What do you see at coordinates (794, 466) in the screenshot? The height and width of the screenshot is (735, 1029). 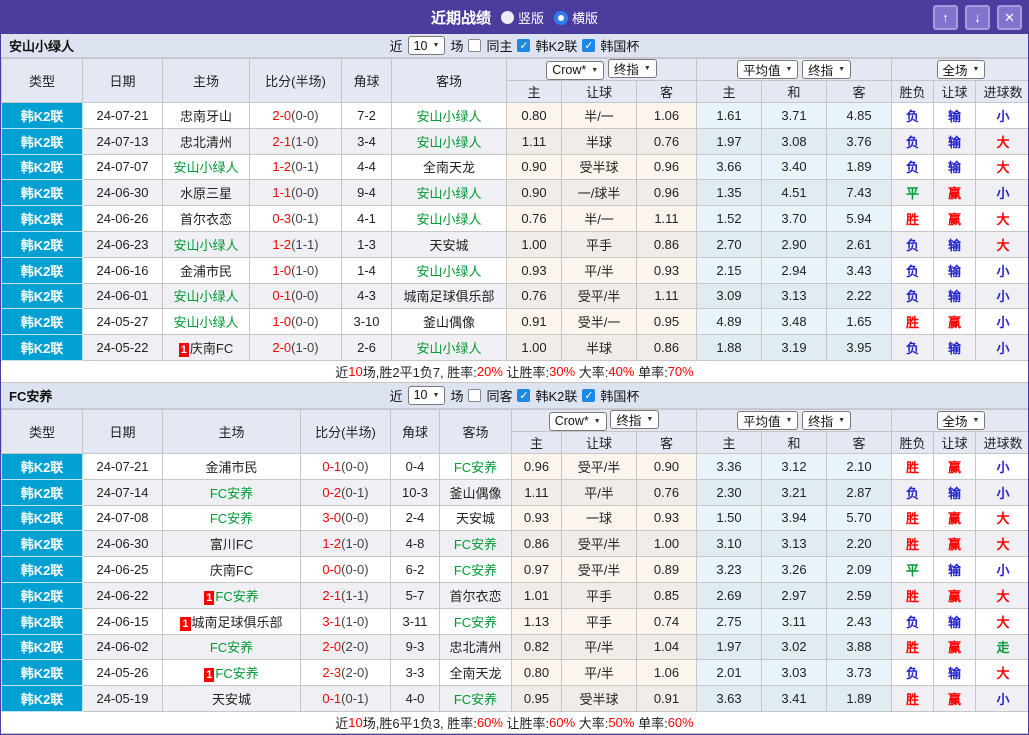 I see `avg-draw-odds: 3.12` at bounding box center [794, 466].